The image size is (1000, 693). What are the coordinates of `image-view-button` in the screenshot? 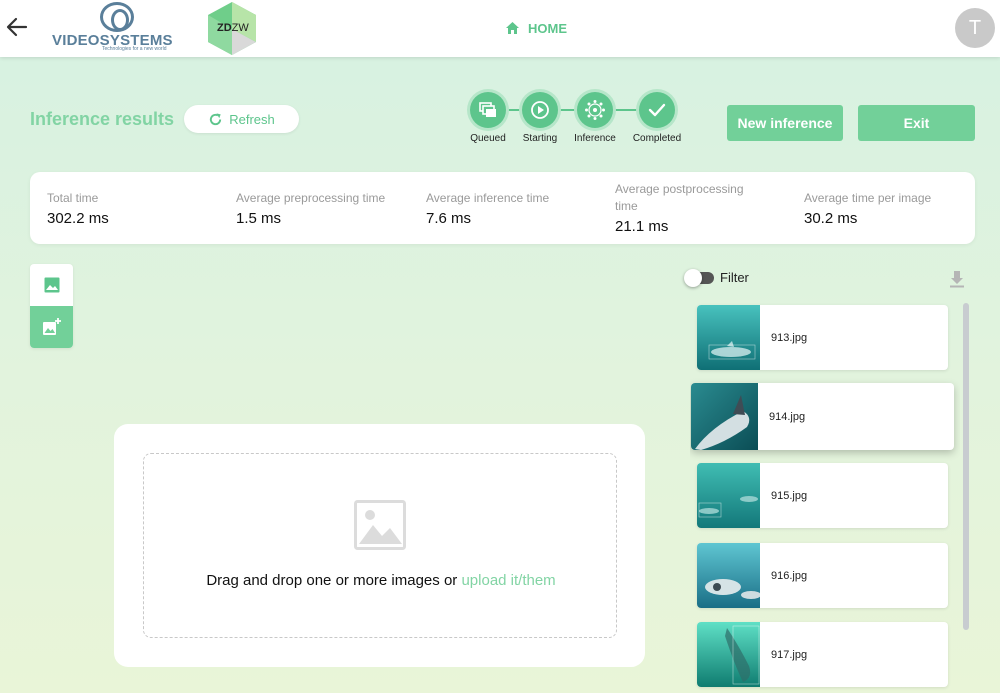 It's located at (51, 285).